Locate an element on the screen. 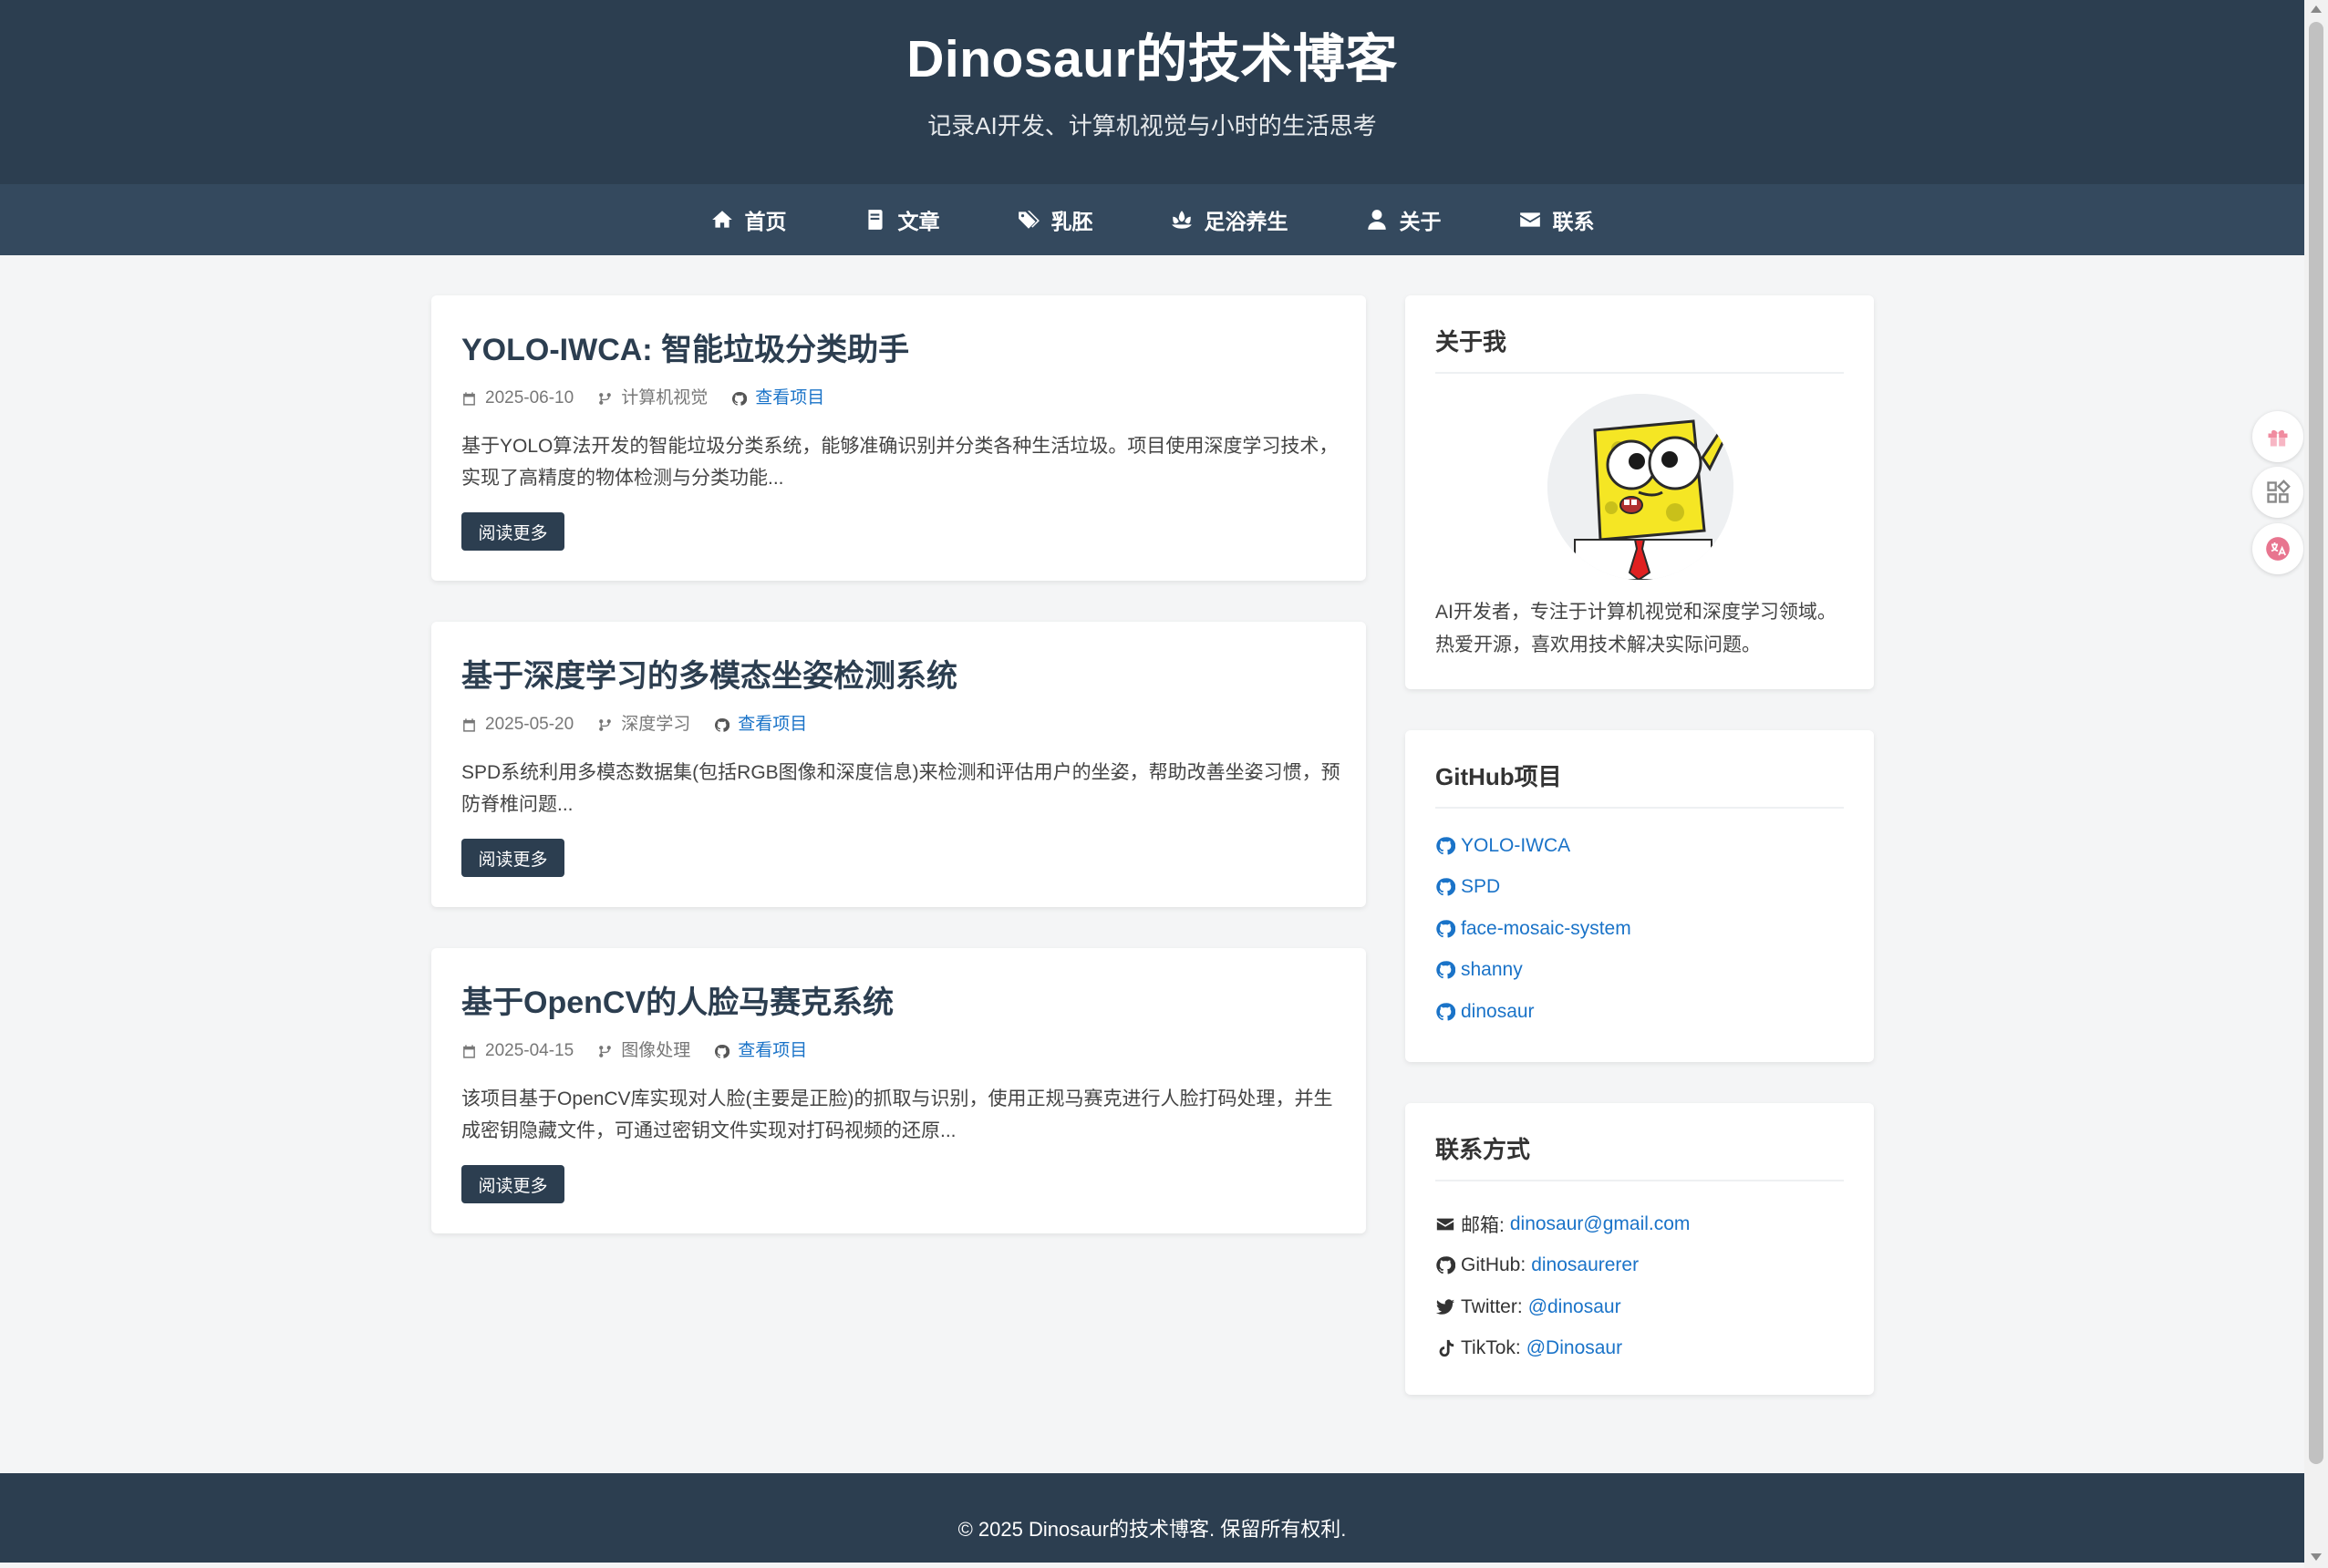  contact-label: 邮箱: is located at coordinates (1483, 1225).